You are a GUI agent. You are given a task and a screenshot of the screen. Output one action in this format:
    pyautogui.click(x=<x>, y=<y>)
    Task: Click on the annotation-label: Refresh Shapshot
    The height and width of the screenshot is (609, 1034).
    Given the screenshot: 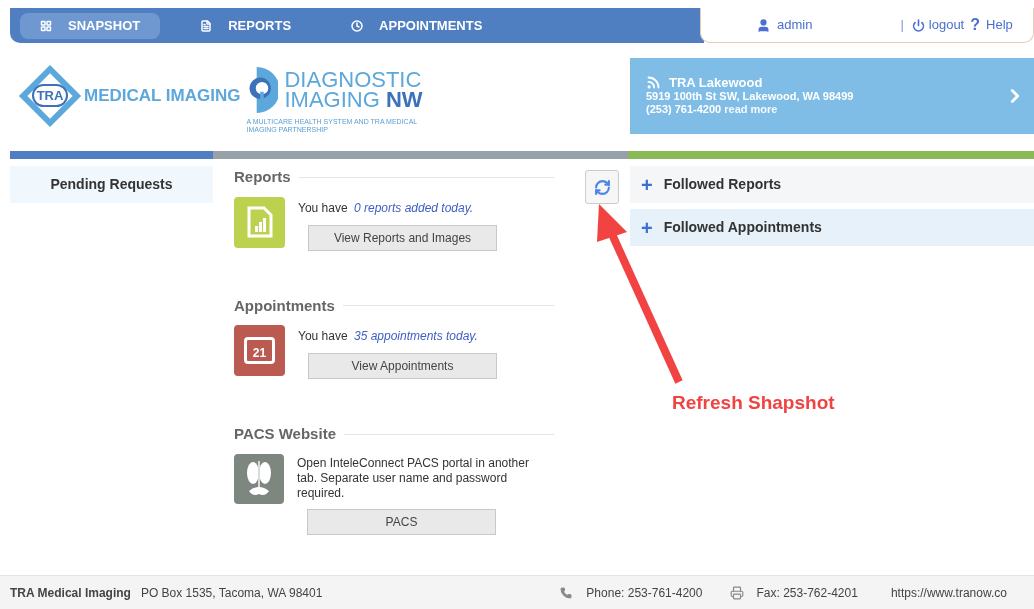 What is the action you would take?
    pyautogui.click(x=753, y=403)
    